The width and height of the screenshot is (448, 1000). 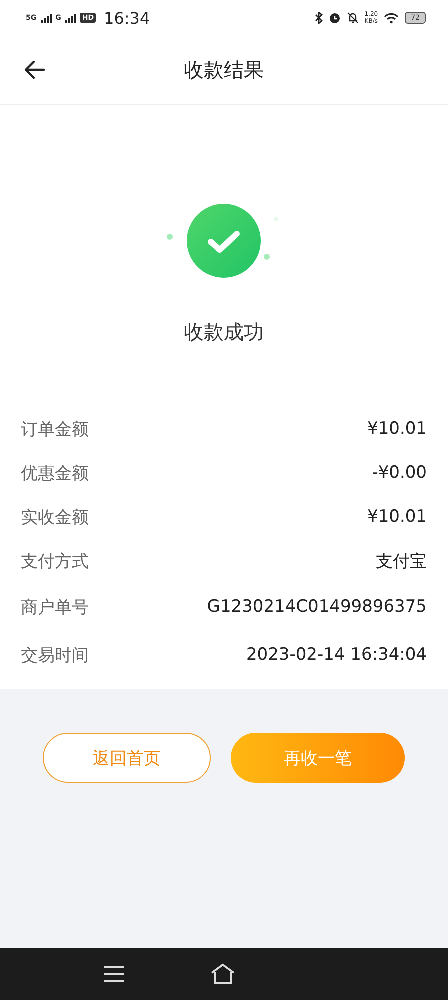 What do you see at coordinates (224, 332) in the screenshot?
I see `success-message: 收款成功` at bounding box center [224, 332].